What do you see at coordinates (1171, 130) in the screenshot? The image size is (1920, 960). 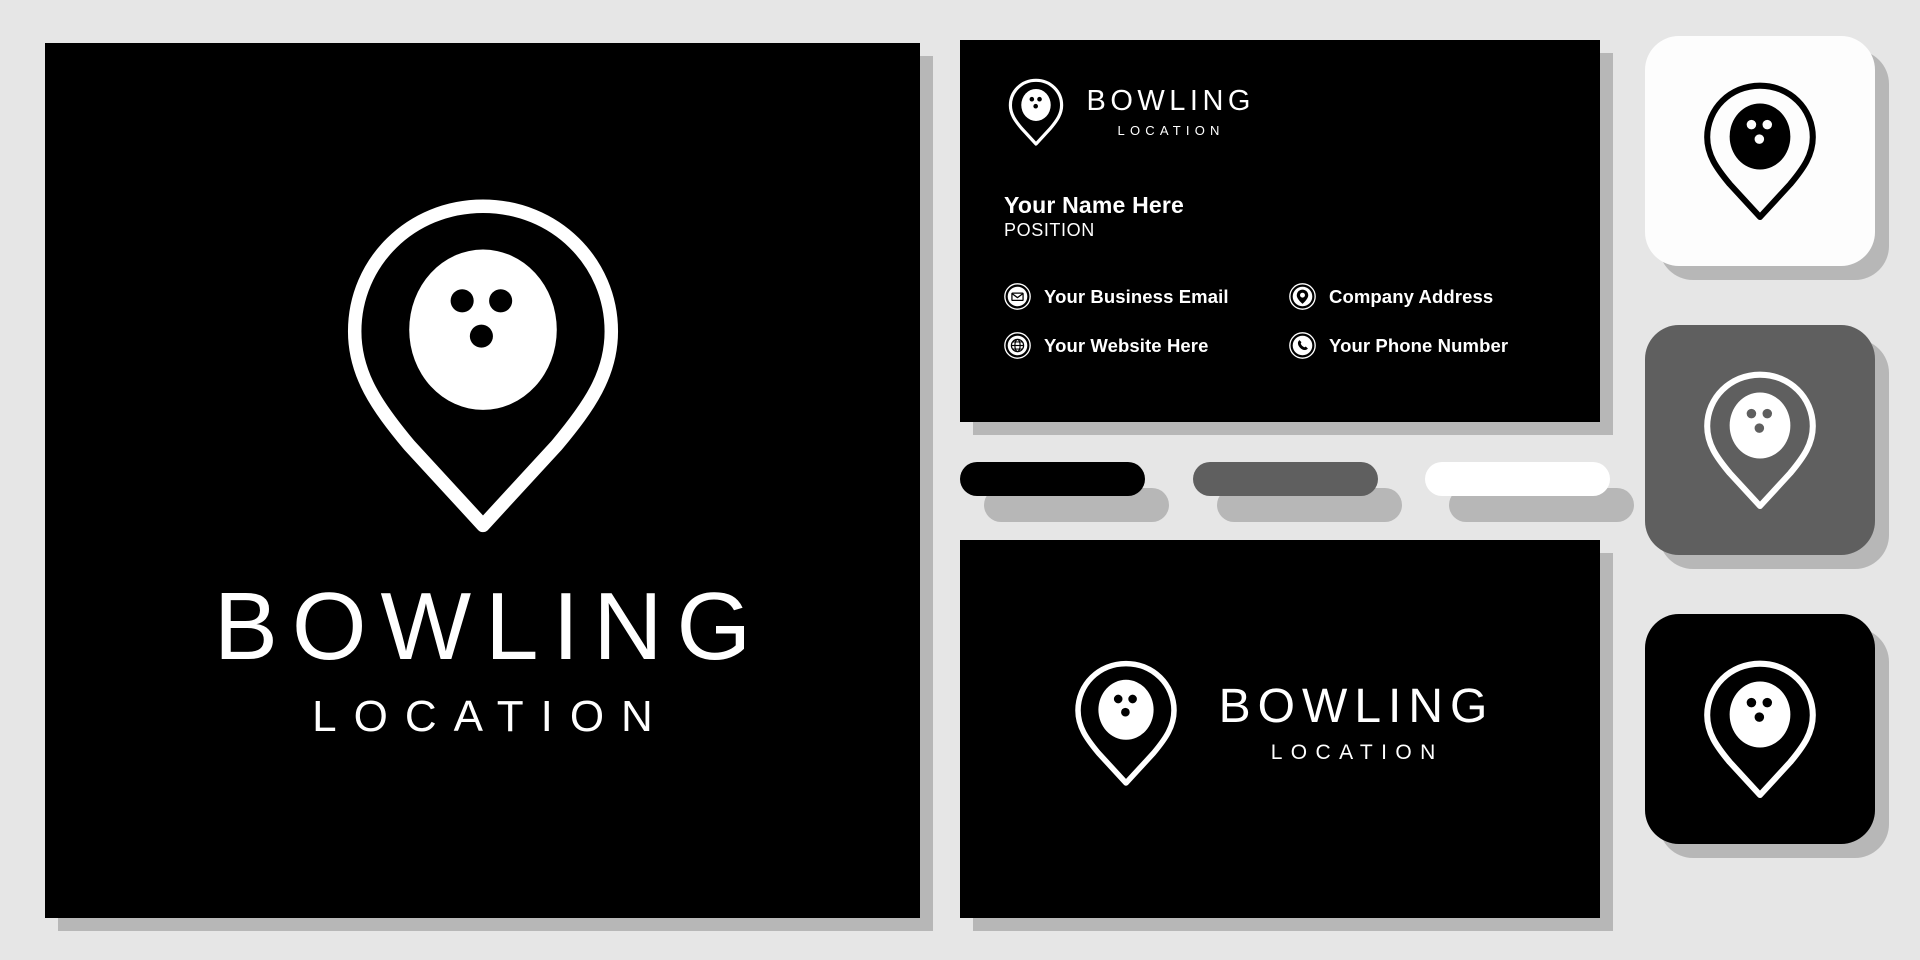 I see `card-logo-subtitle: LOCATION` at bounding box center [1171, 130].